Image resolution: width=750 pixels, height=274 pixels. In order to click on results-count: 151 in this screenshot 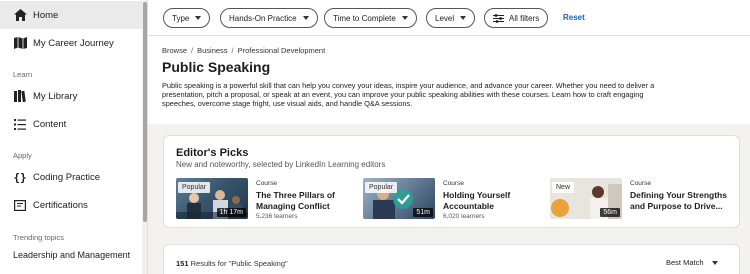, I will do `click(182, 263)`.